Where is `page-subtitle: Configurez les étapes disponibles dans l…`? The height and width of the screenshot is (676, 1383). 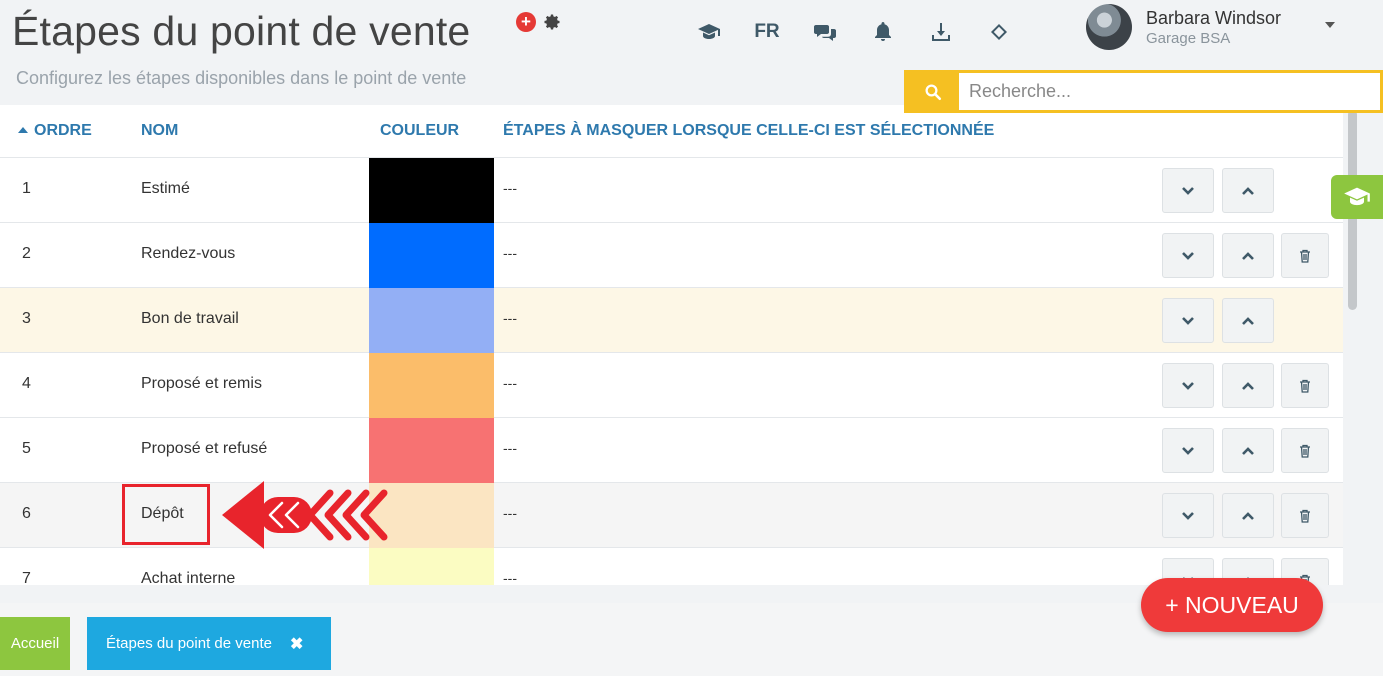 page-subtitle: Configurez les étapes disponibles dans l… is located at coordinates (241, 78).